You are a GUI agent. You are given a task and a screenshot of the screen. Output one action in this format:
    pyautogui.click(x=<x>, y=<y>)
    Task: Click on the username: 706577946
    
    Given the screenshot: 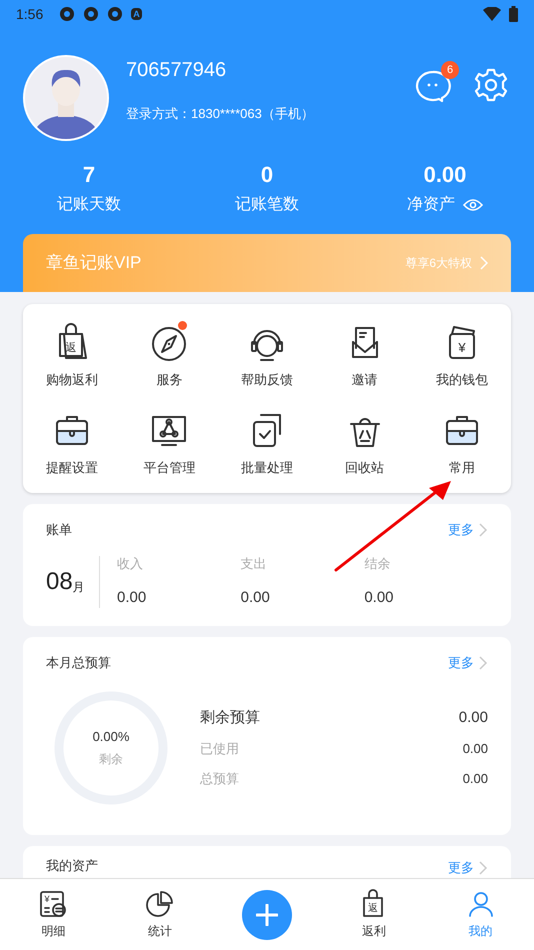 What is the action you would take?
    pyautogui.click(x=177, y=70)
    